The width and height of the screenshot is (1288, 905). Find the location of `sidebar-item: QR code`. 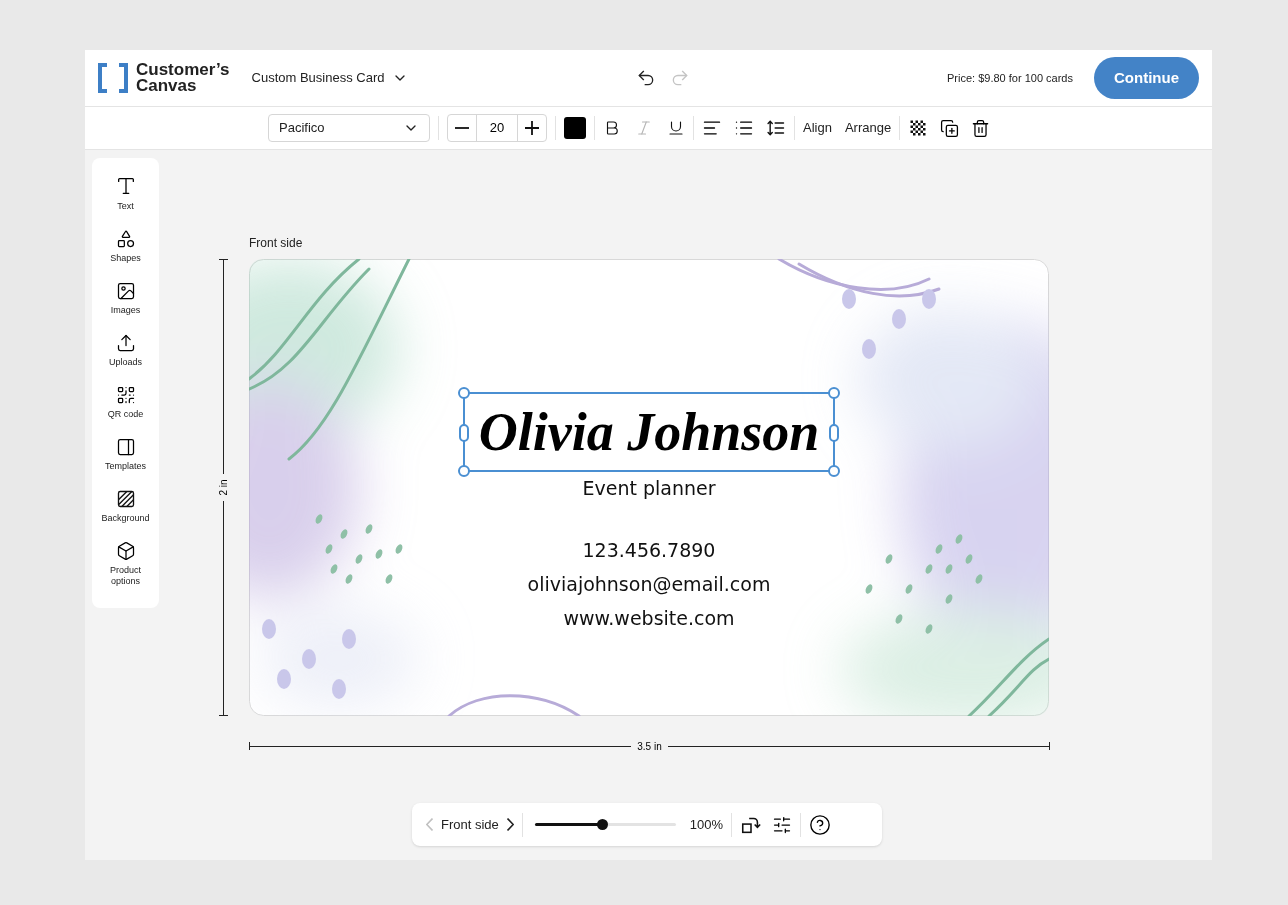

sidebar-item: QR code is located at coordinates (125, 402).